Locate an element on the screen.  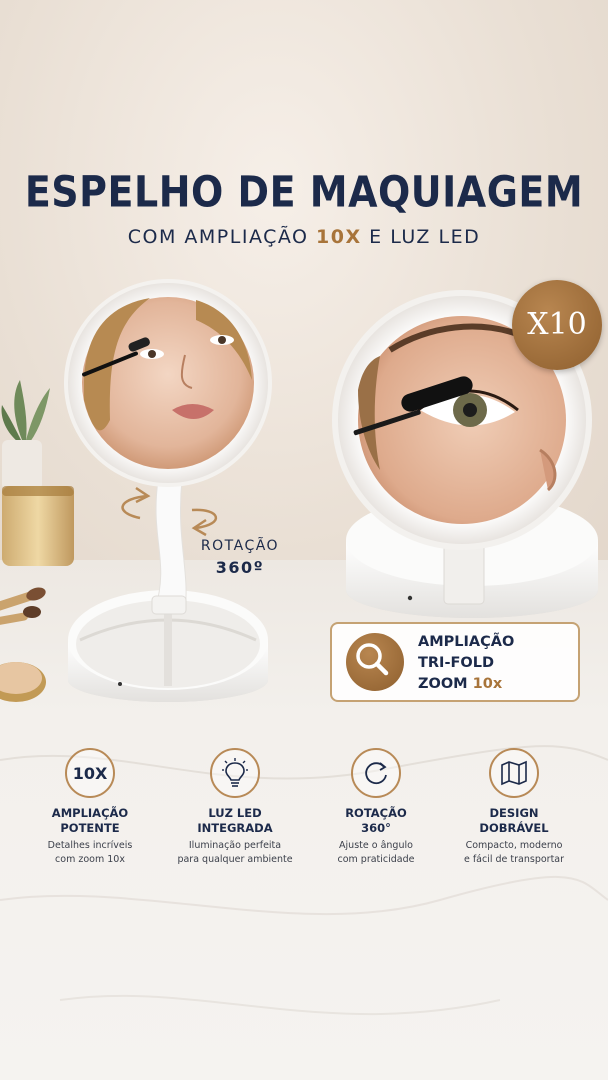
feature-desc-line1: Iluminação perfeita is located at coordinates (235, 845).